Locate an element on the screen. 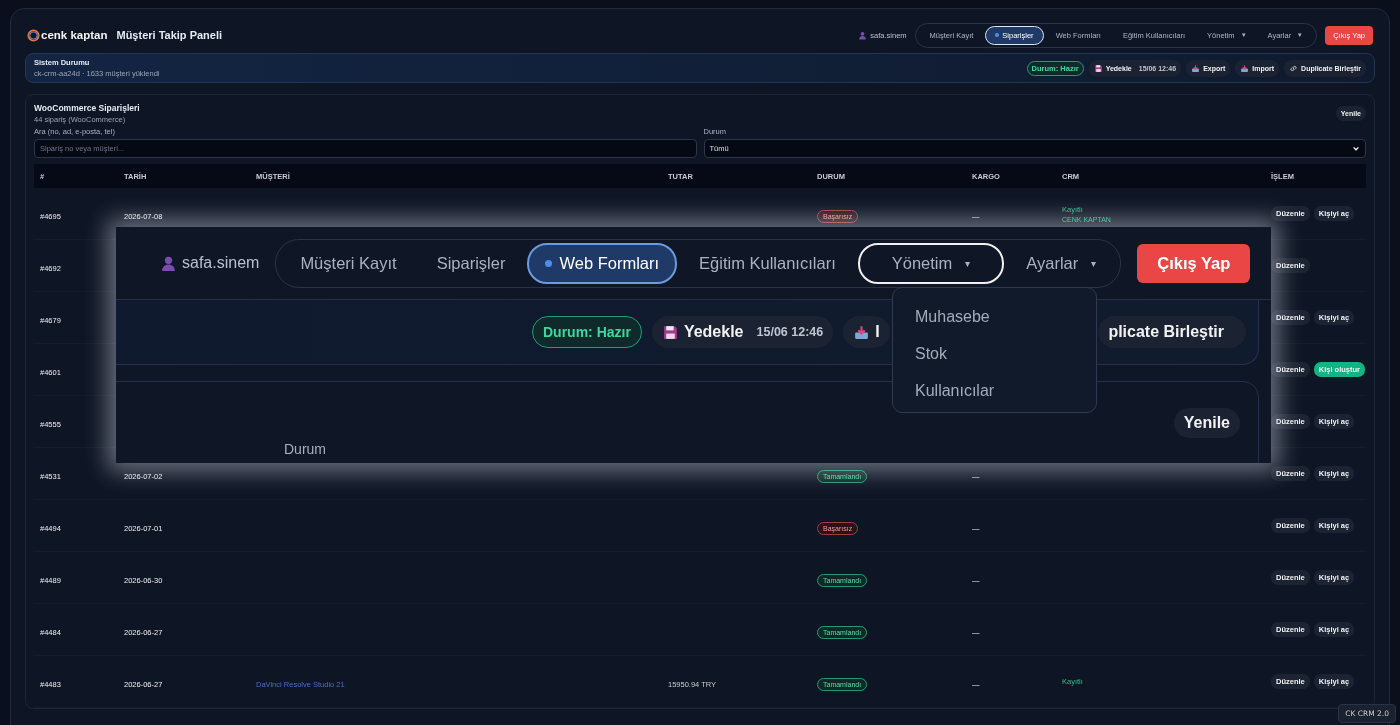 This screenshot has height=725, width=1400. username: safa.sinem is located at coordinates (221, 263).